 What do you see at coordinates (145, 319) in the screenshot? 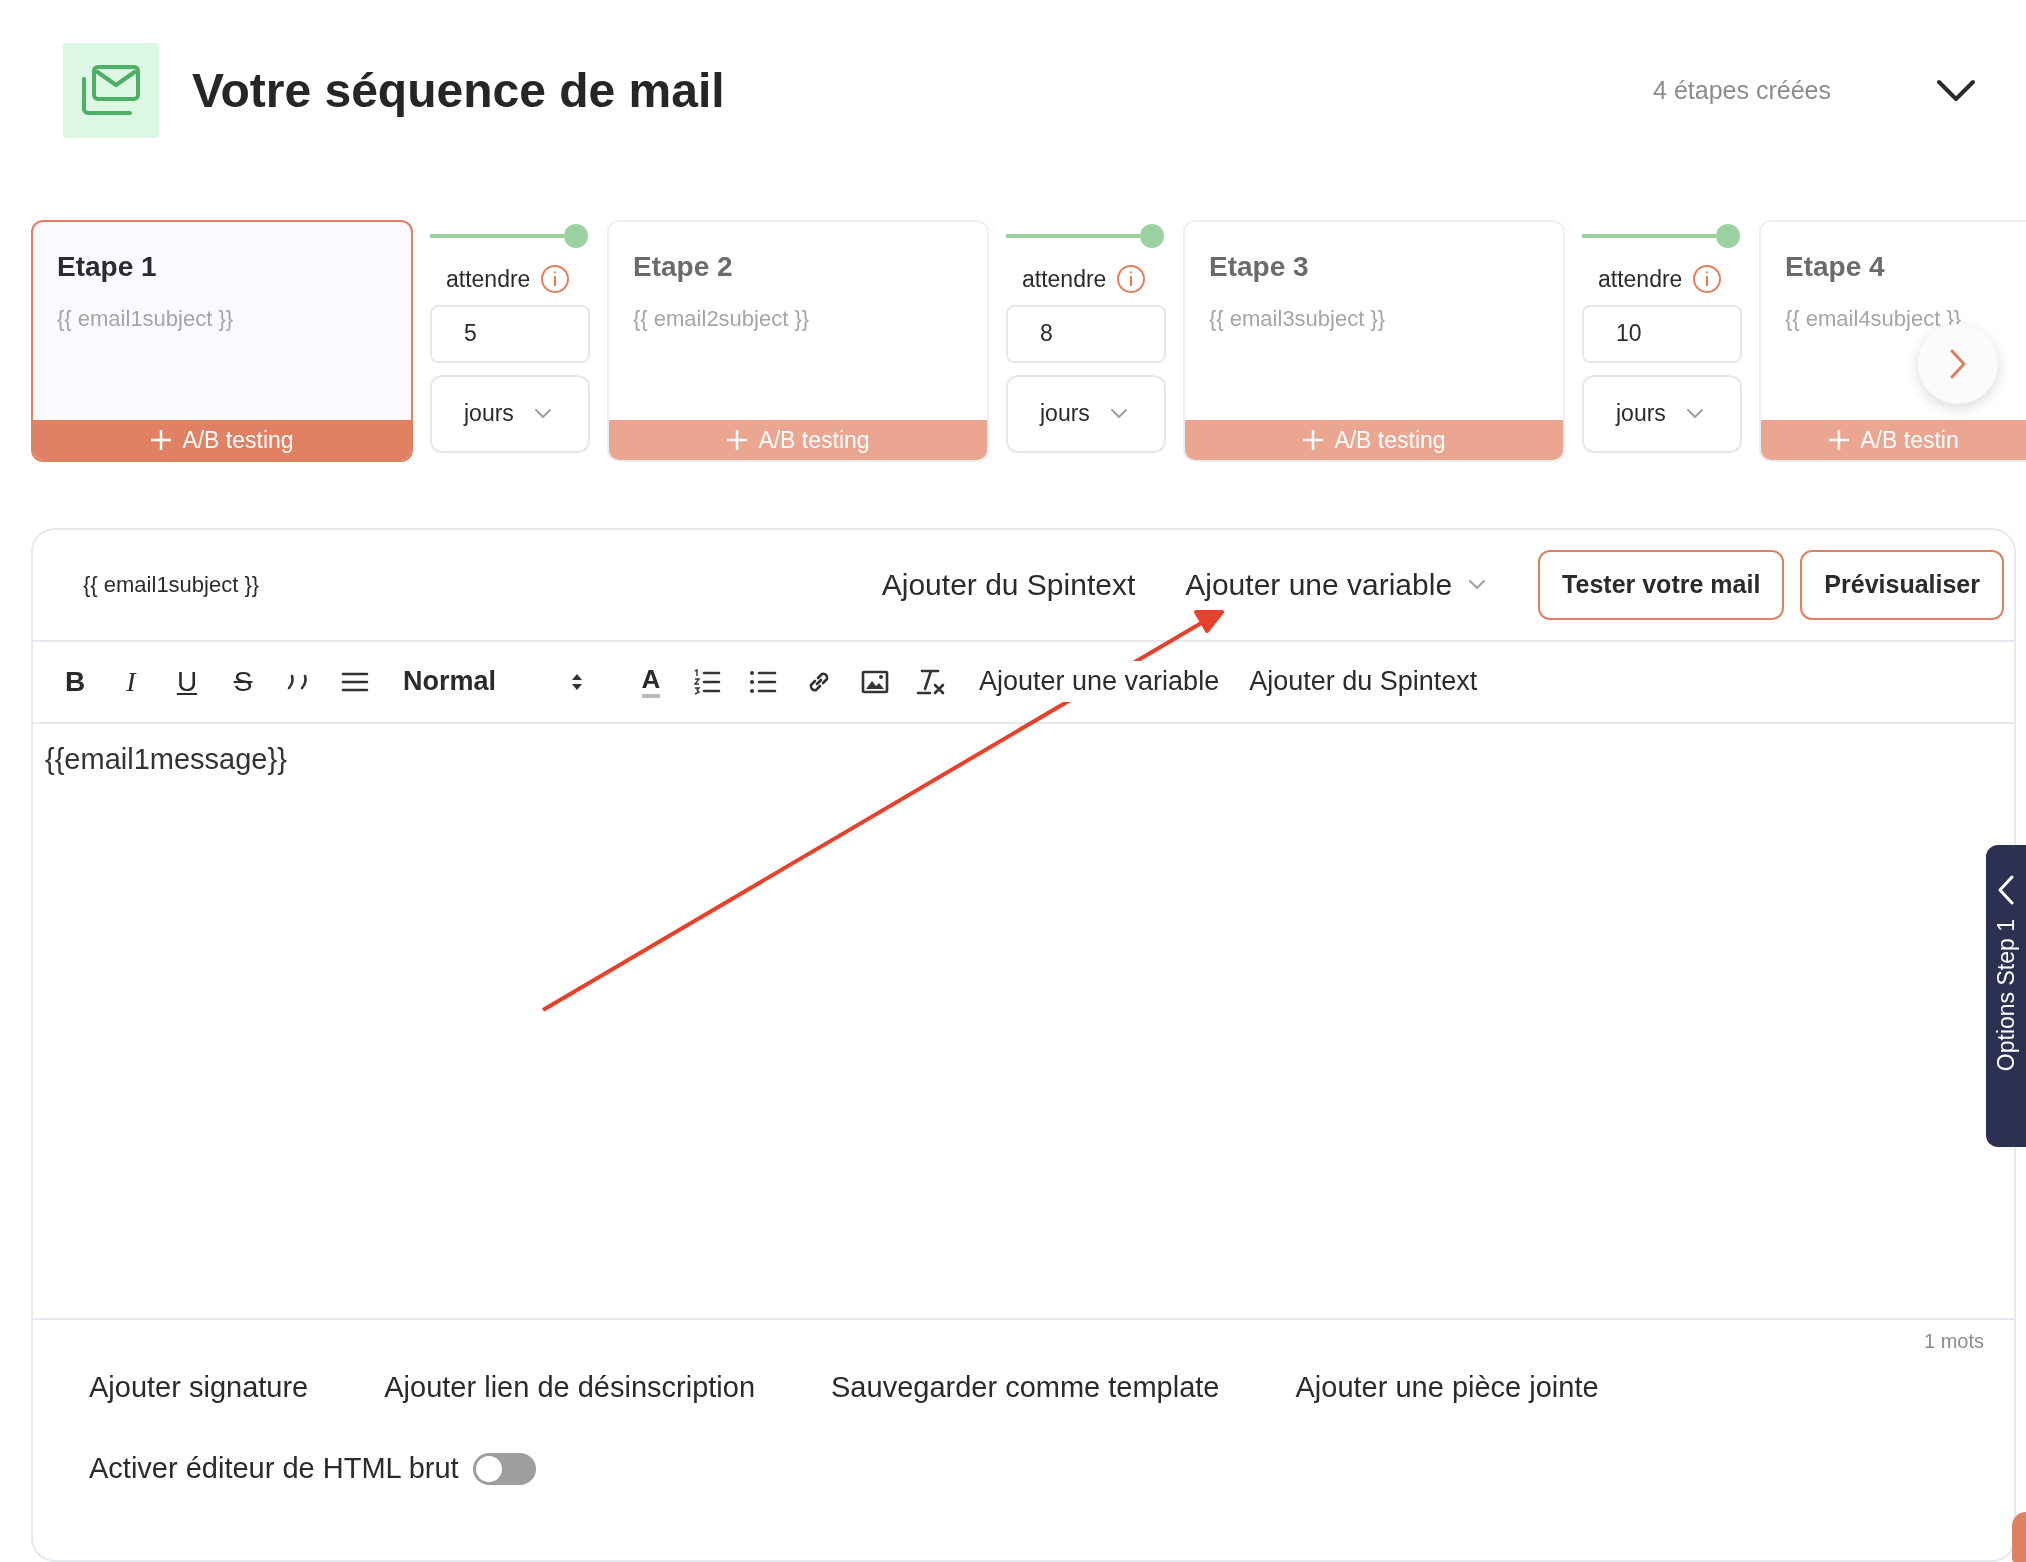
I see `step-subject: {{ email1subject }}` at bounding box center [145, 319].